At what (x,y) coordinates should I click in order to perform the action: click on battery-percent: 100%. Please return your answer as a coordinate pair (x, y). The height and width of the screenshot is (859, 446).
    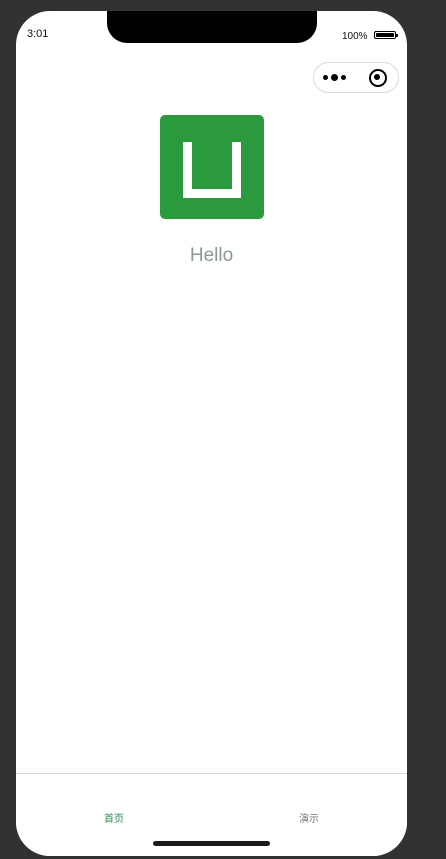
    Looking at the image, I should click on (355, 36).